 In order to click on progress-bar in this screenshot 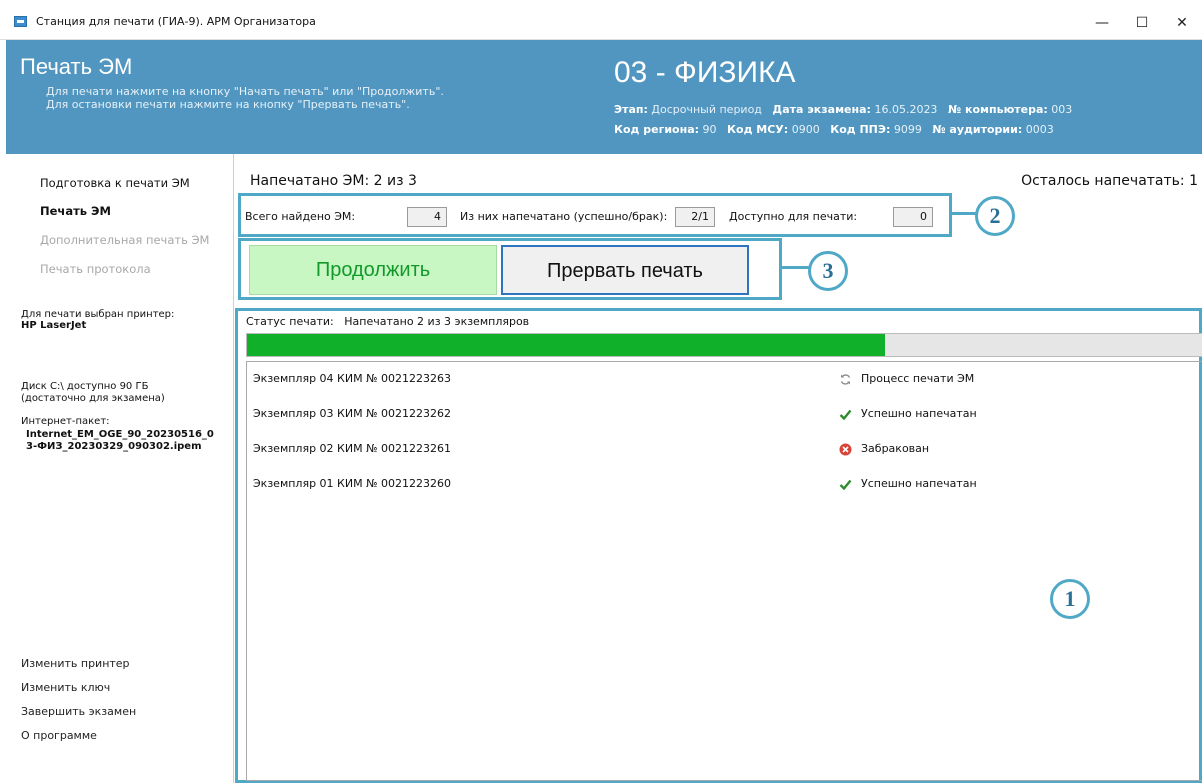, I will do `click(724, 345)`.